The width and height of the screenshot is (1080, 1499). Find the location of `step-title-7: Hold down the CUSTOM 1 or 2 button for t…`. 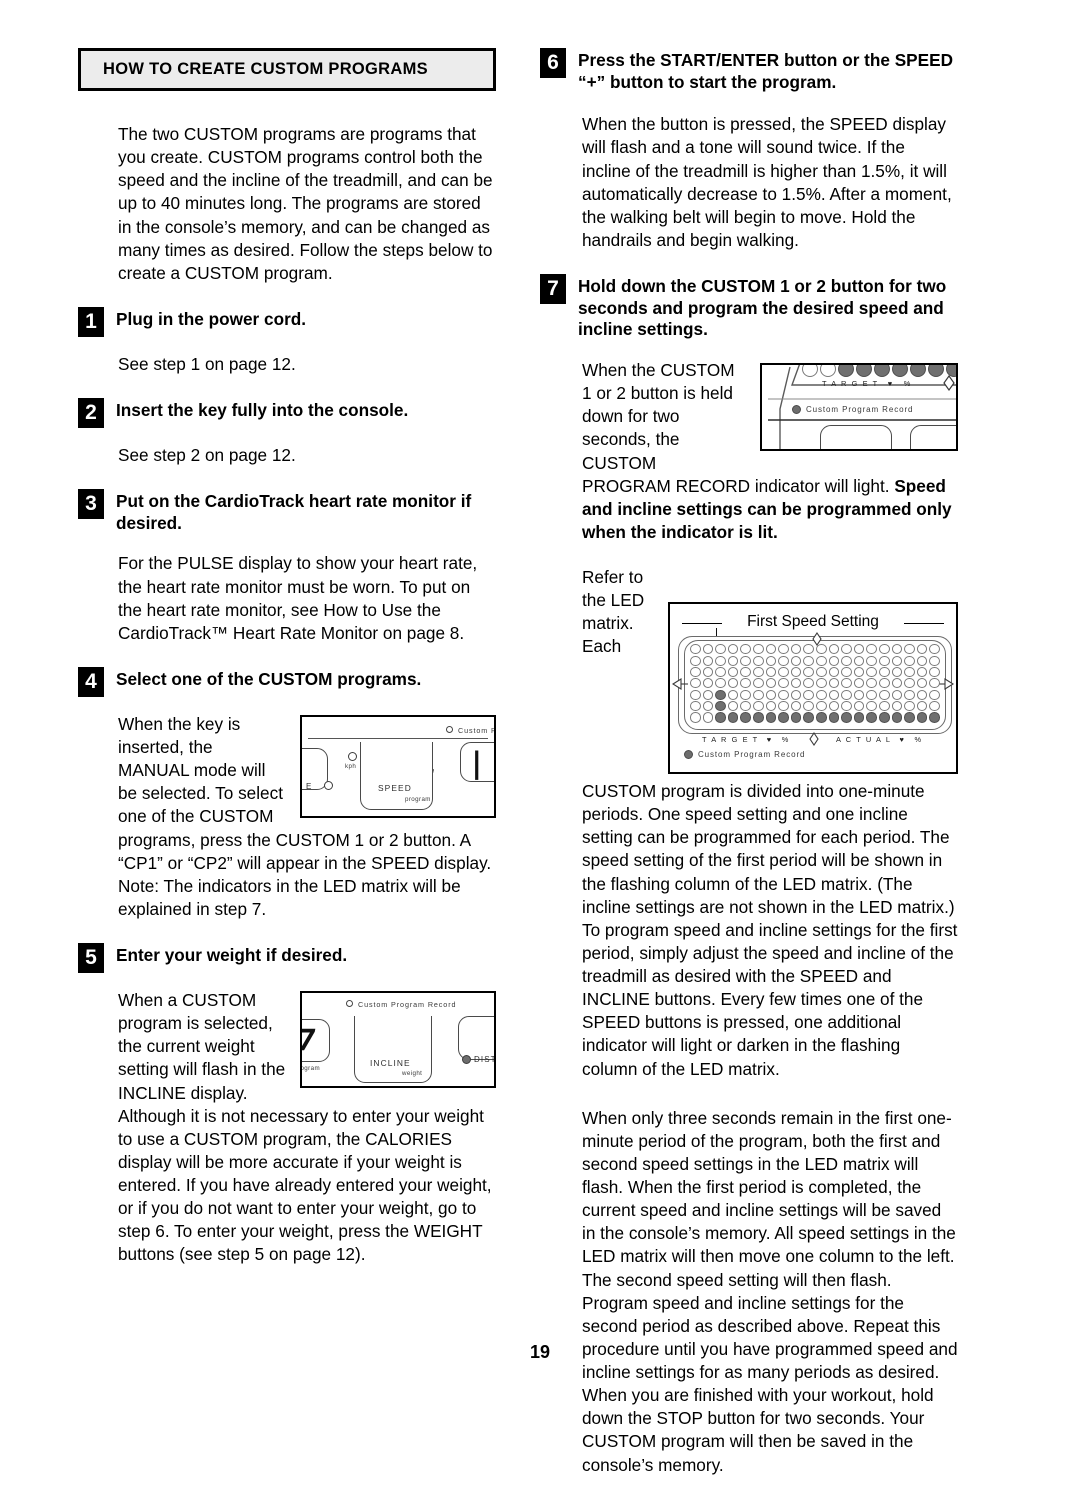

step-title-7: Hold down the CUSTOM 1 or 2 button for t… is located at coordinates (762, 308).